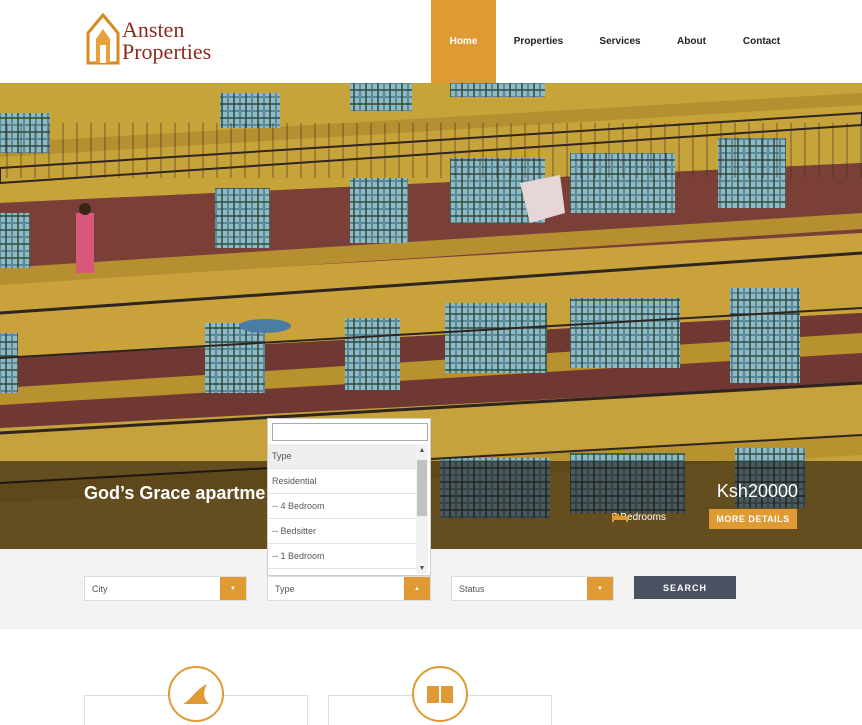 The height and width of the screenshot is (725, 862). I want to click on book-icon, so click(440, 694).